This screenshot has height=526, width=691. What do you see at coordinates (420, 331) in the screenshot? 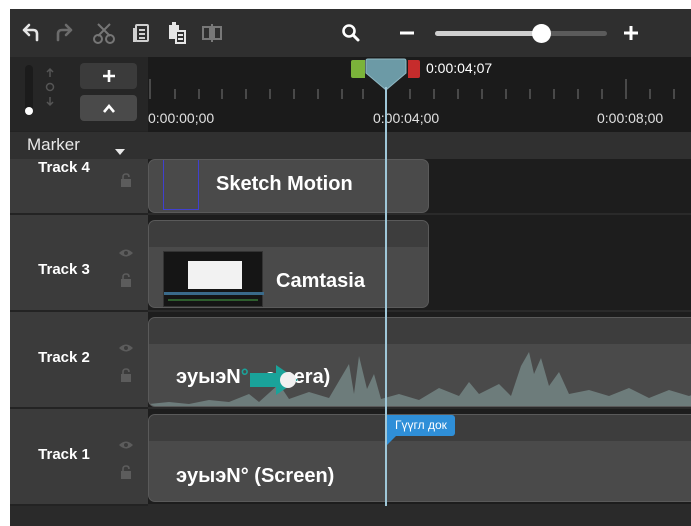
I see `clip-header` at bounding box center [420, 331].